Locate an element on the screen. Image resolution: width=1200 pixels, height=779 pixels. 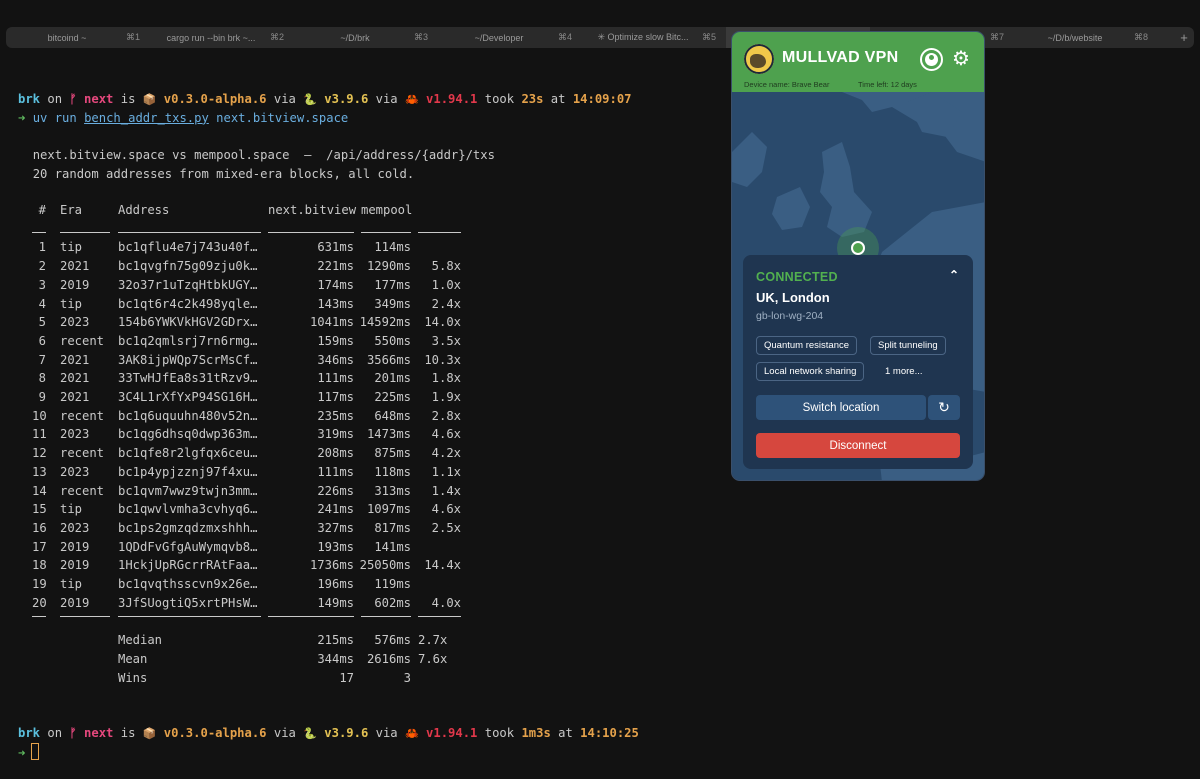
tab-shortcut: ⌘8 is located at coordinates (1140, 37).